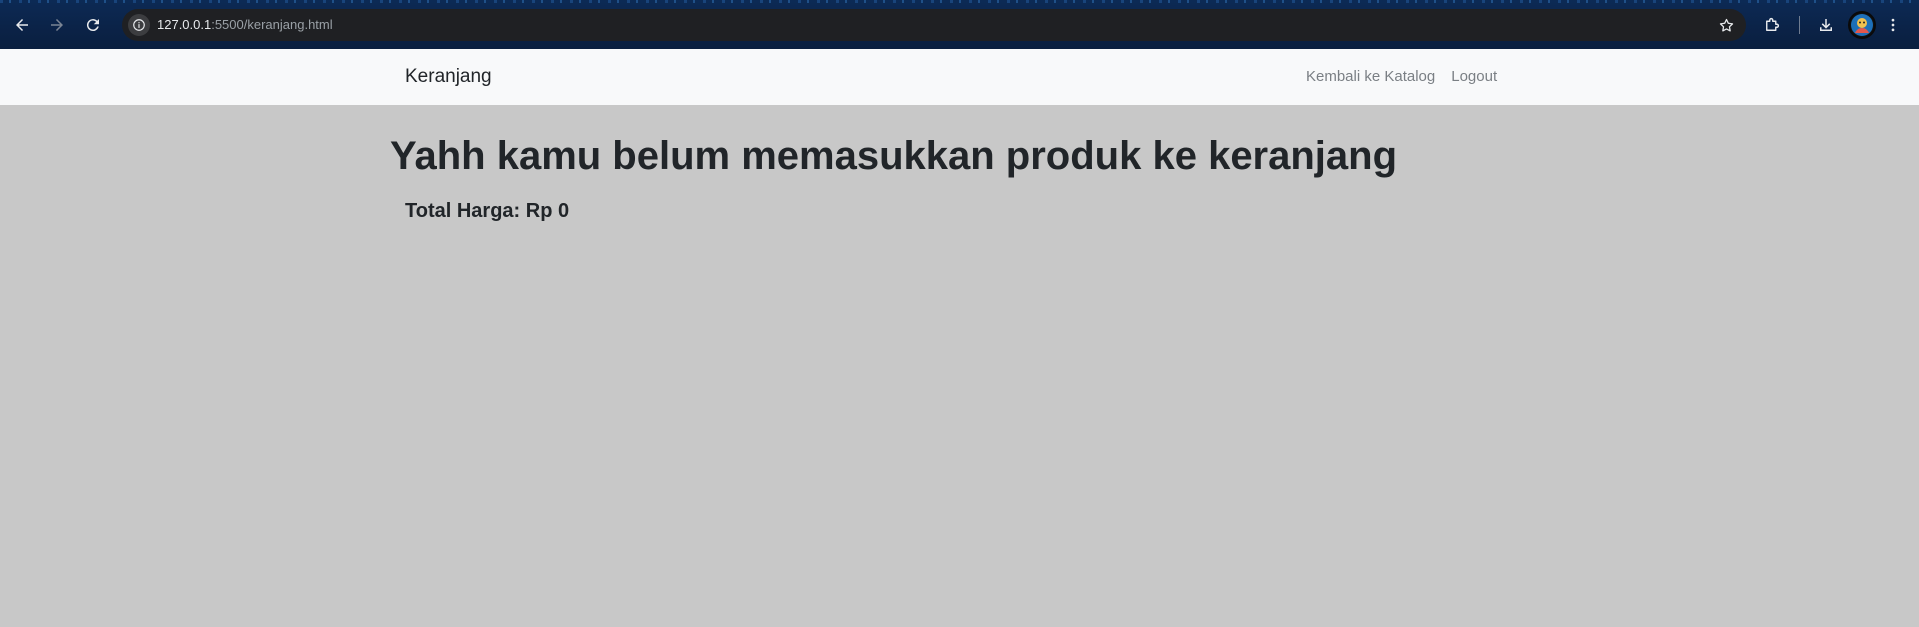  What do you see at coordinates (184, 24) in the screenshot?
I see `url-host: 127.0.0.1` at bounding box center [184, 24].